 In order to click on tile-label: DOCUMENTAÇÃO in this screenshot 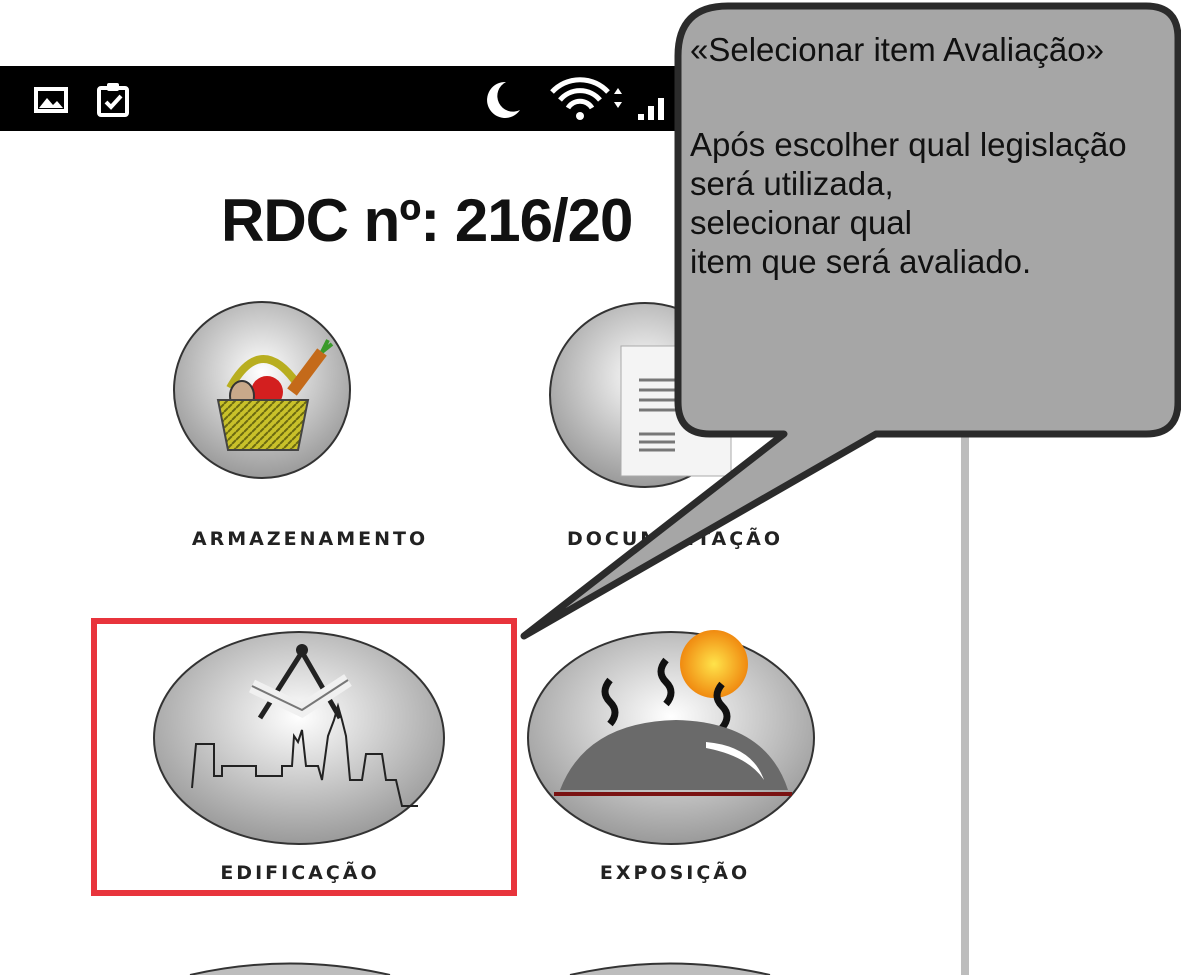, I will do `click(675, 539)`.